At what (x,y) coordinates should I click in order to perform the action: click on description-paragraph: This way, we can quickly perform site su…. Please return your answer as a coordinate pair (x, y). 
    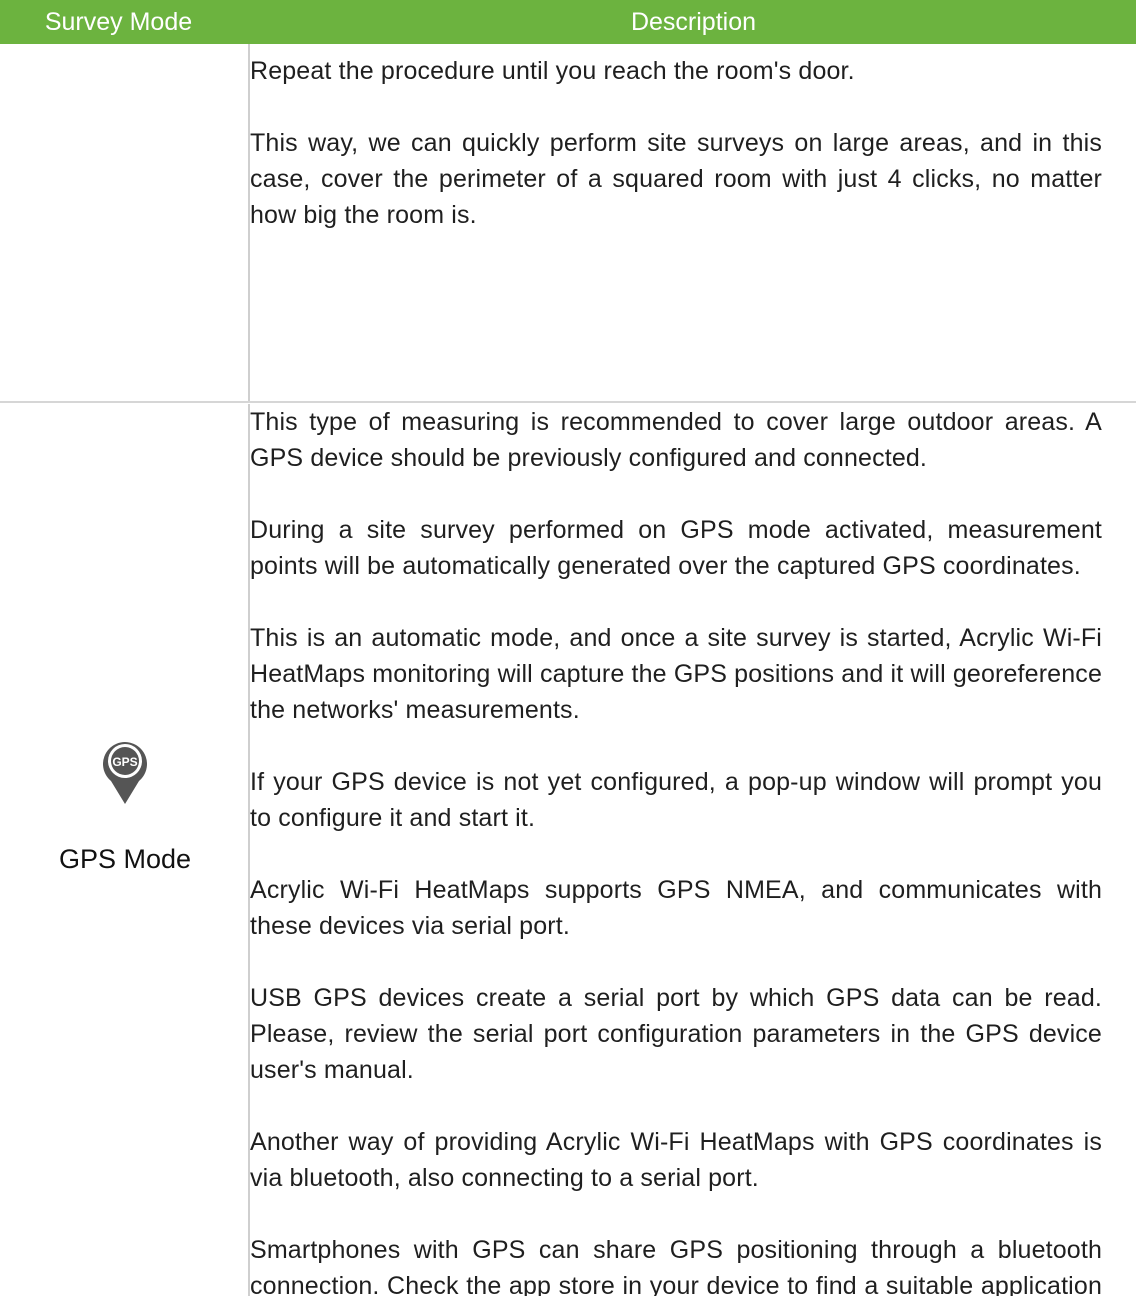
    Looking at the image, I should click on (676, 179).